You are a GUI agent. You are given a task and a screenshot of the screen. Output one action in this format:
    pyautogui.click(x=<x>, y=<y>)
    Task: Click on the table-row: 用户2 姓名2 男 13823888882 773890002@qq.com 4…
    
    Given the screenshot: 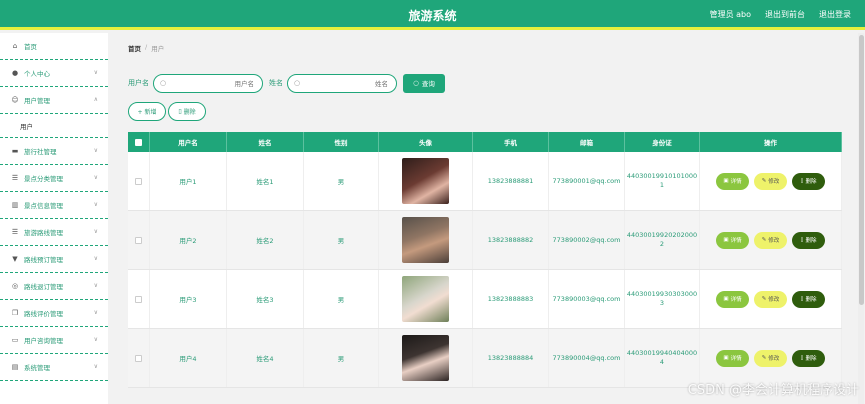 What is the action you would take?
    pyautogui.click(x=485, y=240)
    